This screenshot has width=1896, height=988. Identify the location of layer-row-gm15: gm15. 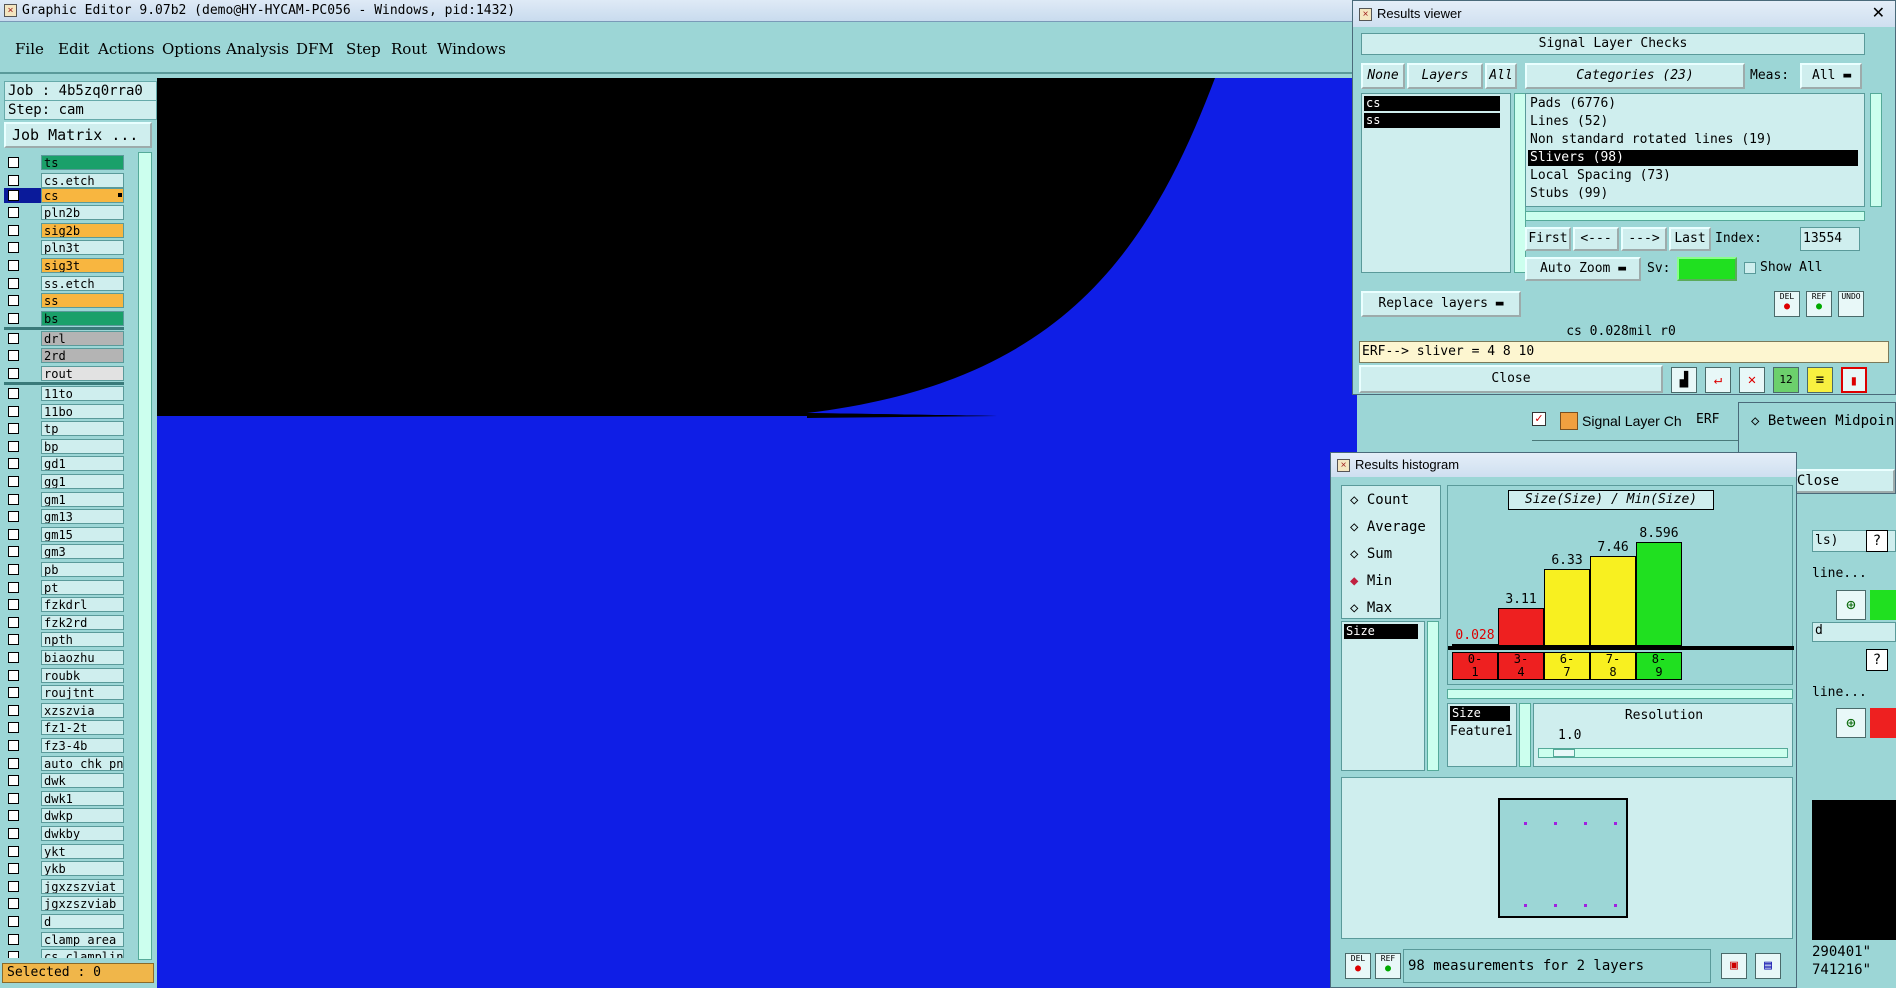
(64, 534).